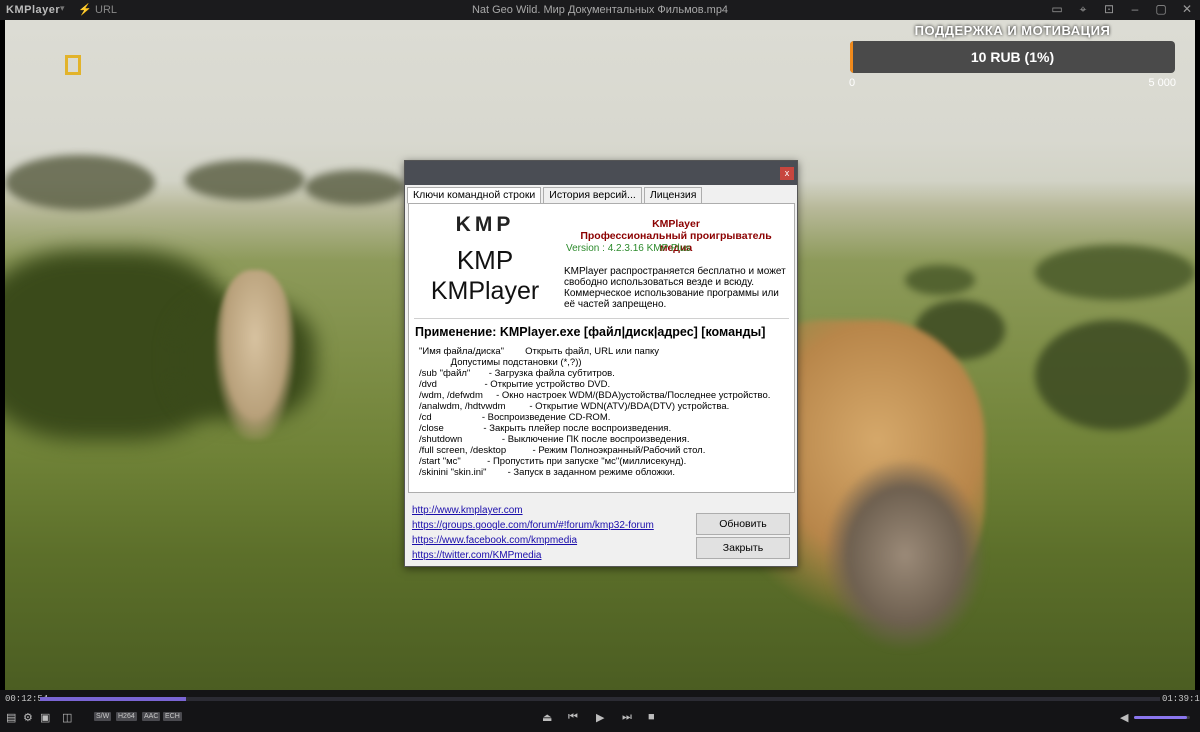 This screenshot has height=732, width=1200. I want to click on dialog-titlebar: x, so click(601, 173).